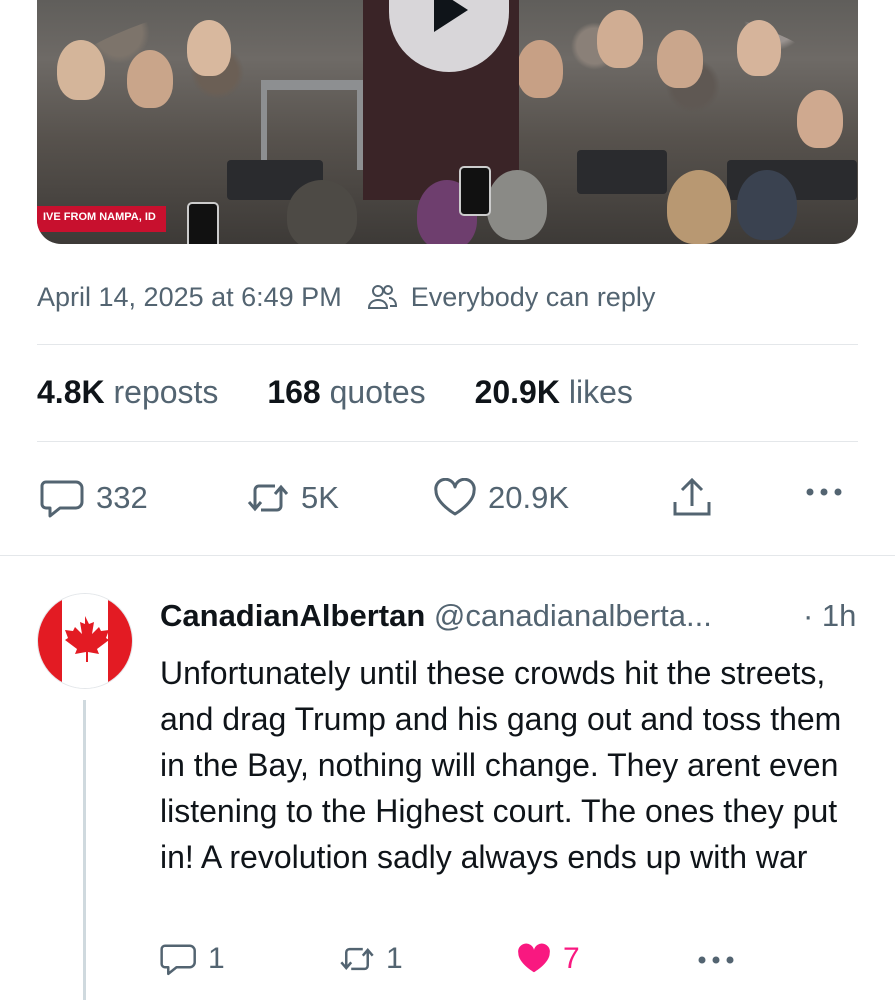 This screenshot has width=895, height=1000. What do you see at coordinates (216, 958) in the screenshot?
I see `reply-reply-count: 1` at bounding box center [216, 958].